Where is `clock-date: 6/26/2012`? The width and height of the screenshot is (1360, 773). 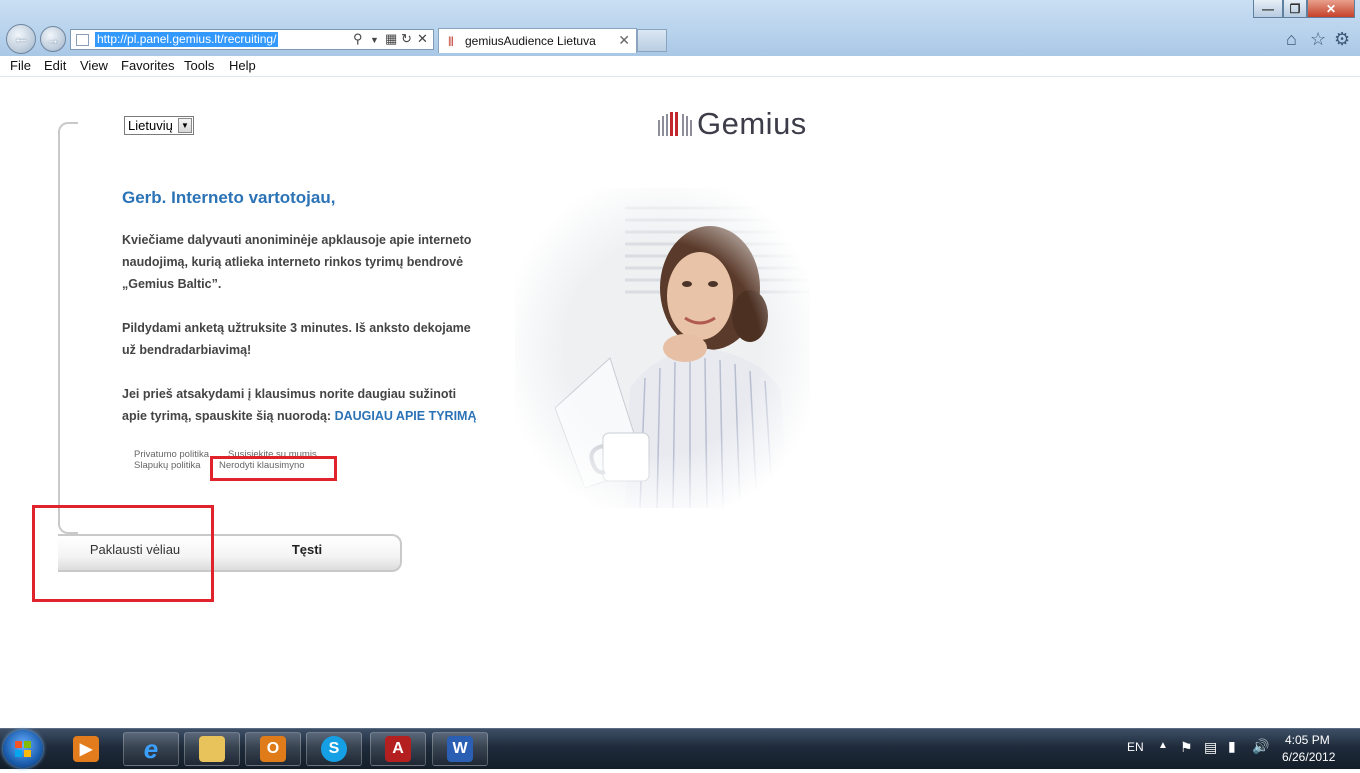
clock-date: 6/26/2012 is located at coordinates (1308, 757).